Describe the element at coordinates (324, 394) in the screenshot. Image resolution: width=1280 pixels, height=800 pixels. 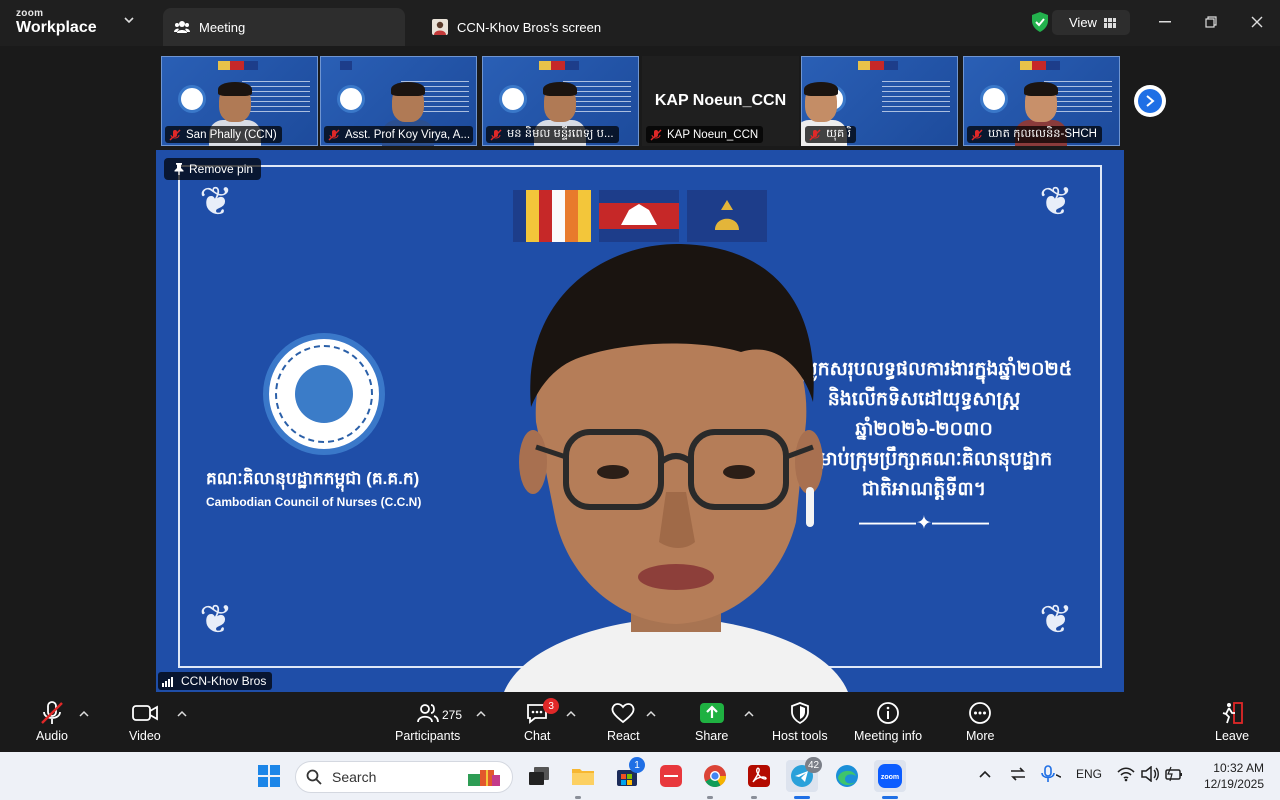
I see `ccn-logo` at that location.